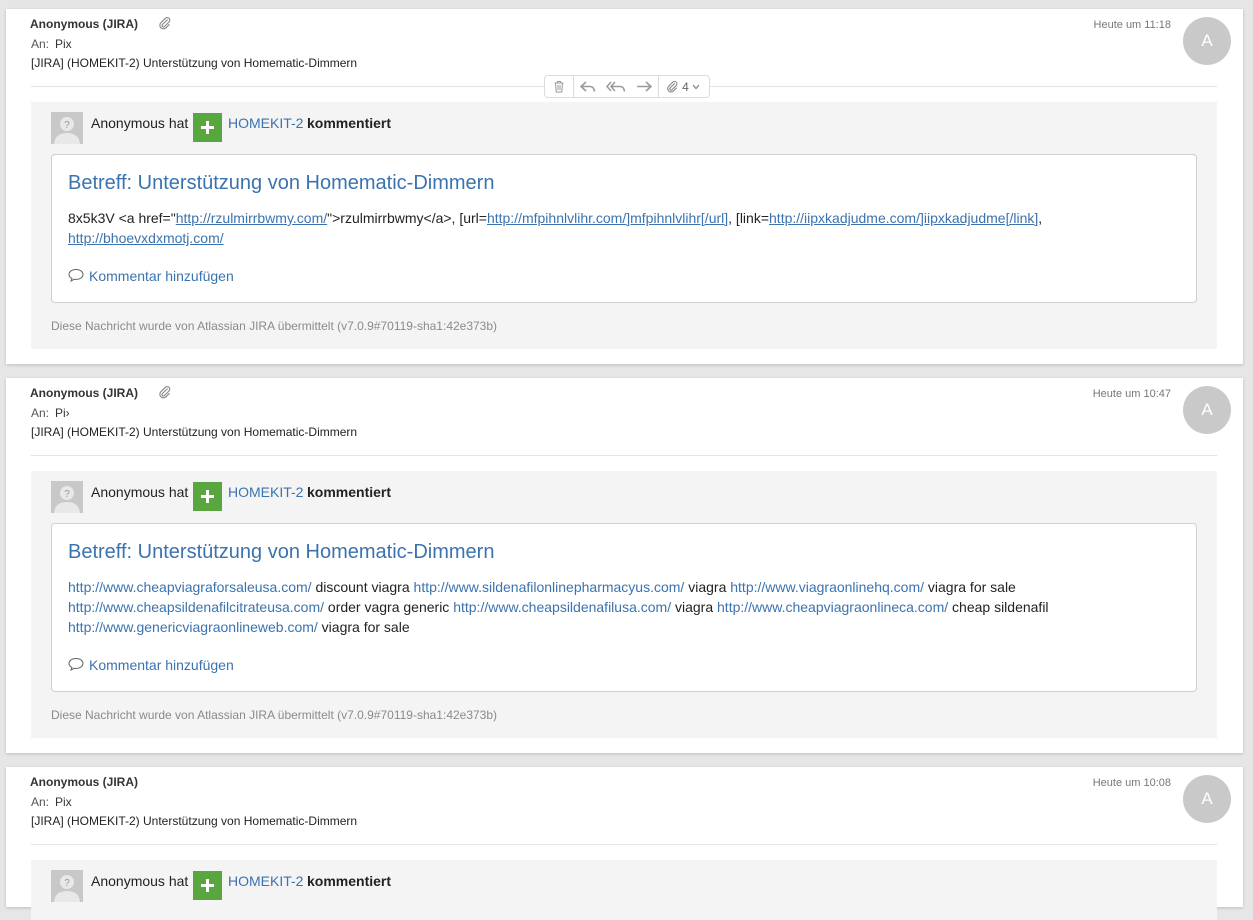 Image resolution: width=1253 pixels, height=920 pixels. I want to click on reply-all-button, so click(616, 86).